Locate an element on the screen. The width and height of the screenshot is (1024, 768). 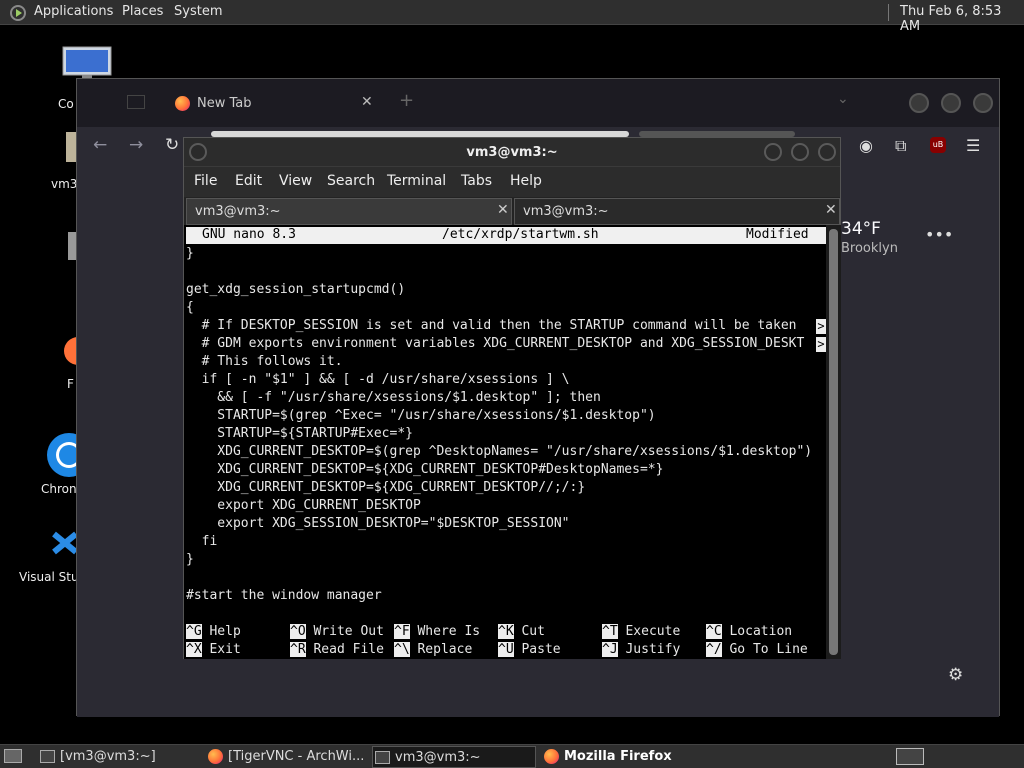
desktop-icon-label: Chron is located at coordinates (59, 489).